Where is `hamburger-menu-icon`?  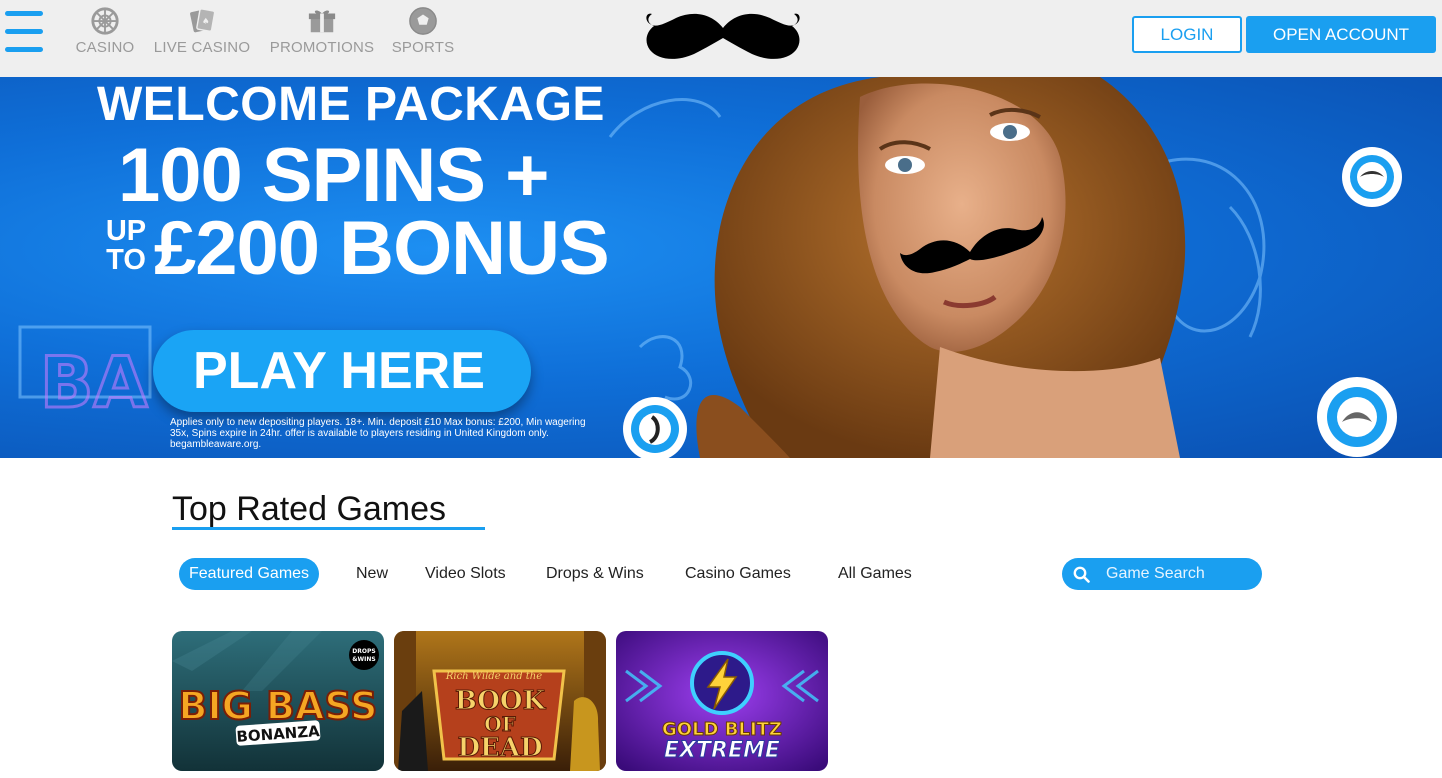
hamburger-menu-icon is located at coordinates (24, 32).